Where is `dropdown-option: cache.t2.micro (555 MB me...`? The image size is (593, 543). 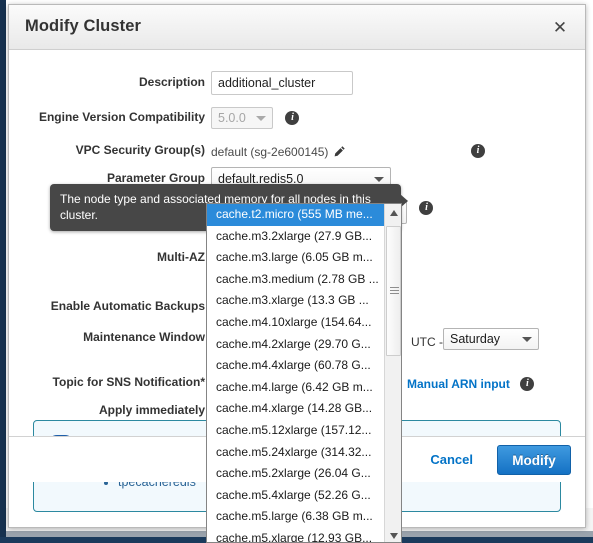
dropdown-option: cache.t2.micro (555 MB me... is located at coordinates (296, 215).